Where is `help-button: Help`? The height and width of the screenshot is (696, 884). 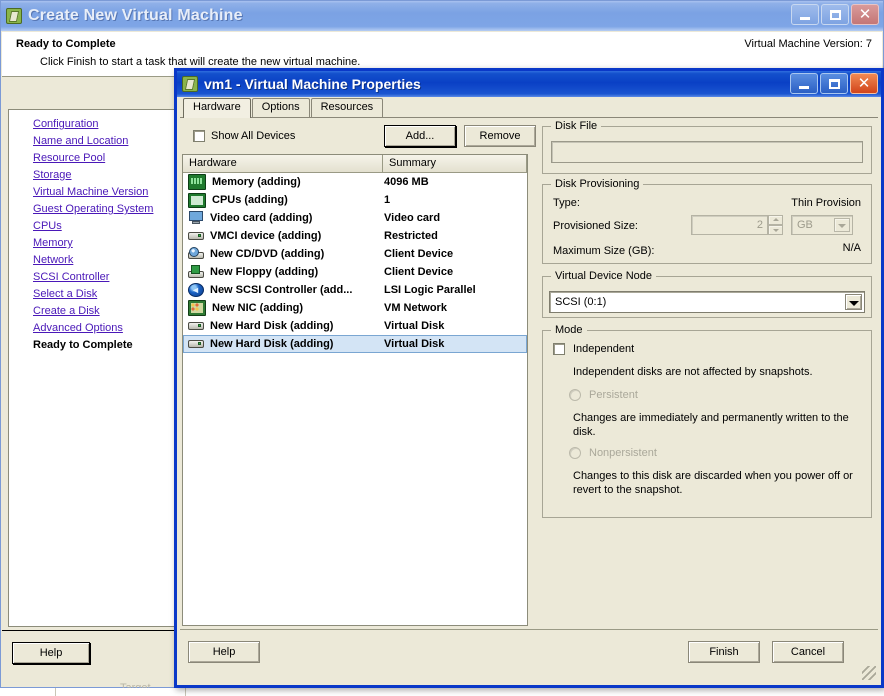
help-button: Help is located at coordinates (224, 652).